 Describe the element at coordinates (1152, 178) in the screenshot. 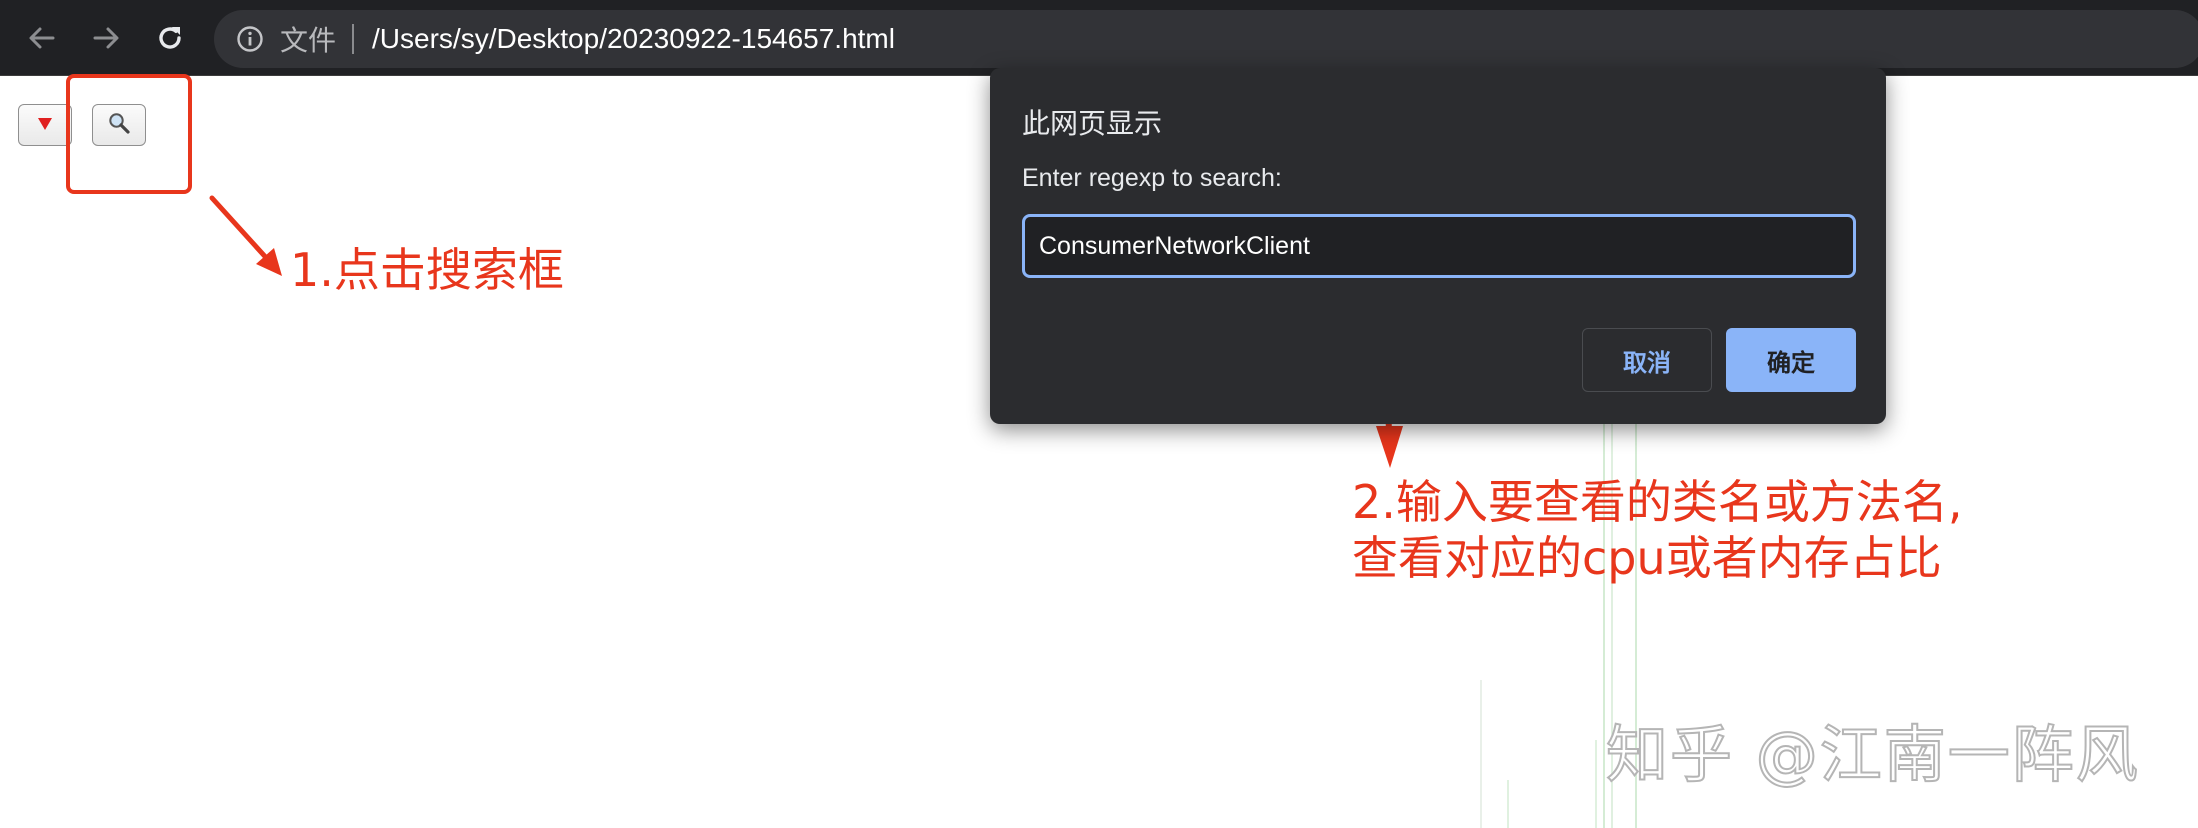

I see `dialog-message: Enter regexp to search:` at that location.